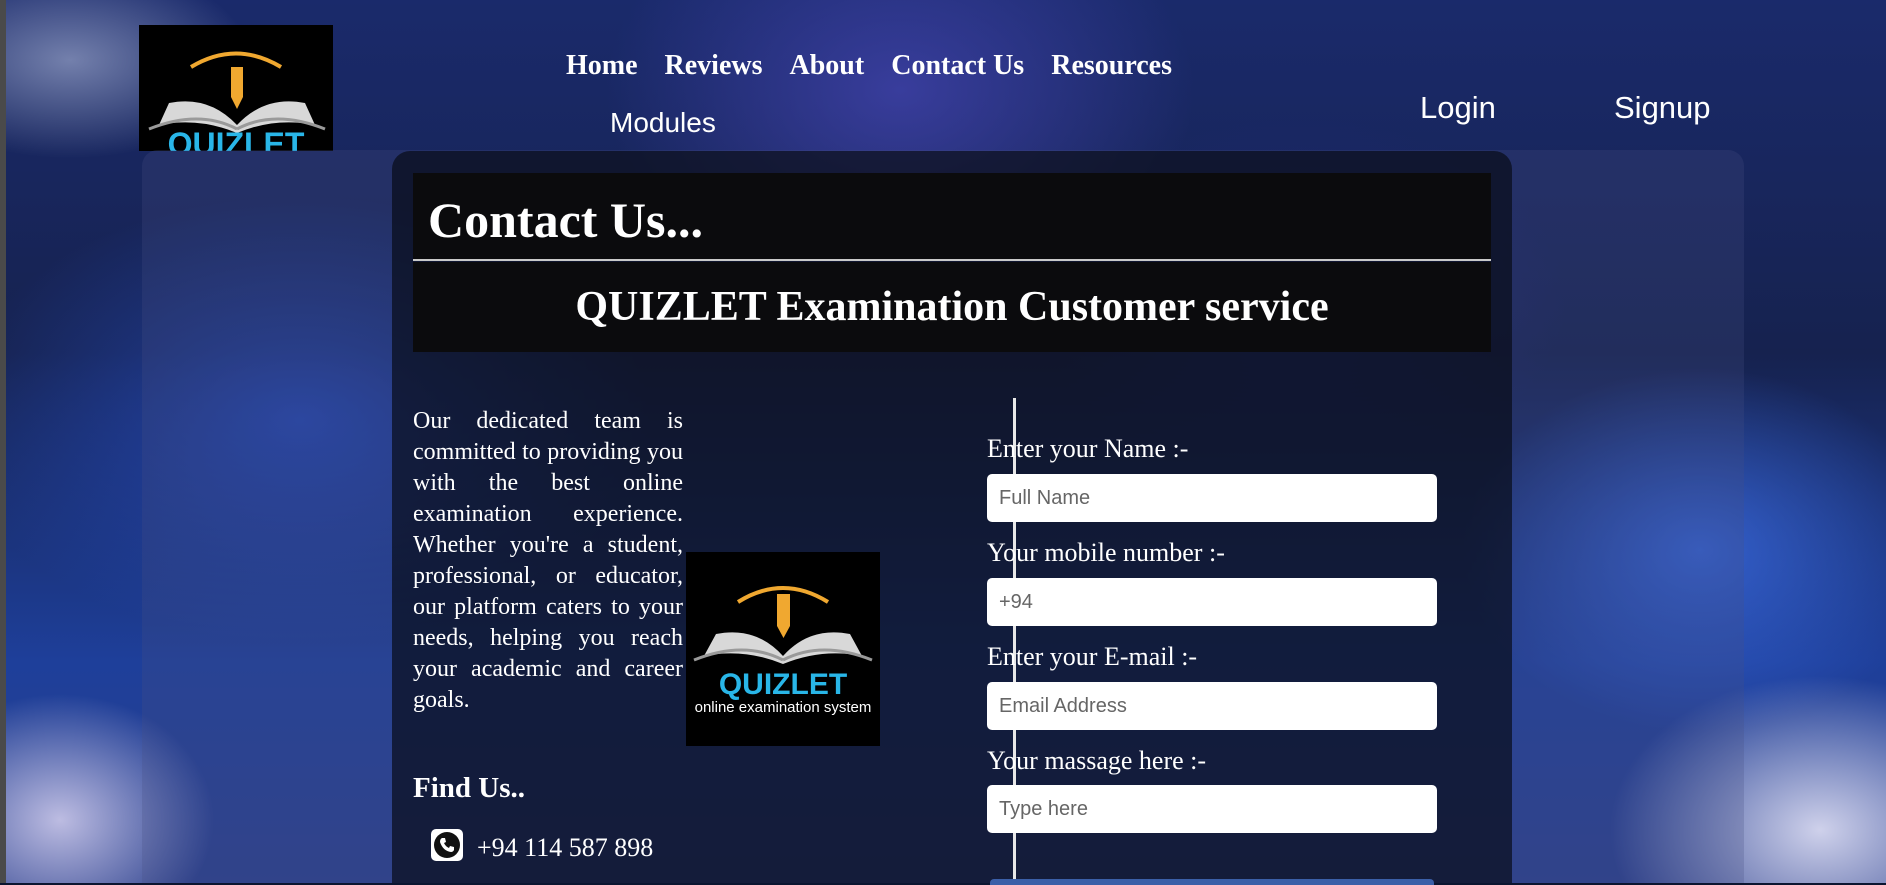 Image resolution: width=1886 pixels, height=885 pixels. I want to click on email-input, so click(1212, 706).